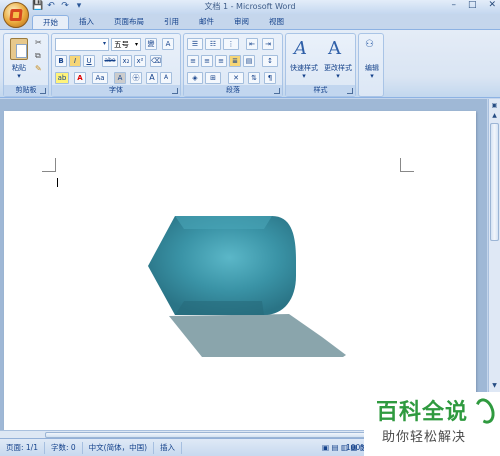  I want to click on clipboard-group: 粘贴 ▾ ✂ ⧉ ✎ 剪贴板, so click(26, 65).